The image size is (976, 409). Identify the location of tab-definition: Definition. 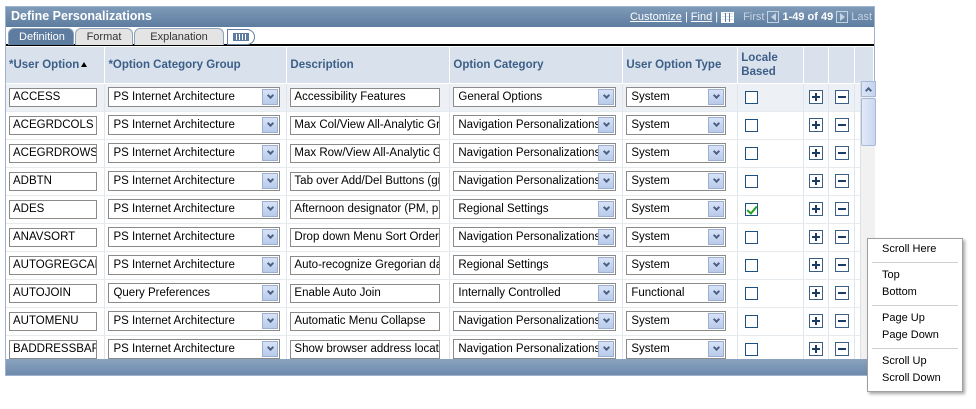
(41, 36).